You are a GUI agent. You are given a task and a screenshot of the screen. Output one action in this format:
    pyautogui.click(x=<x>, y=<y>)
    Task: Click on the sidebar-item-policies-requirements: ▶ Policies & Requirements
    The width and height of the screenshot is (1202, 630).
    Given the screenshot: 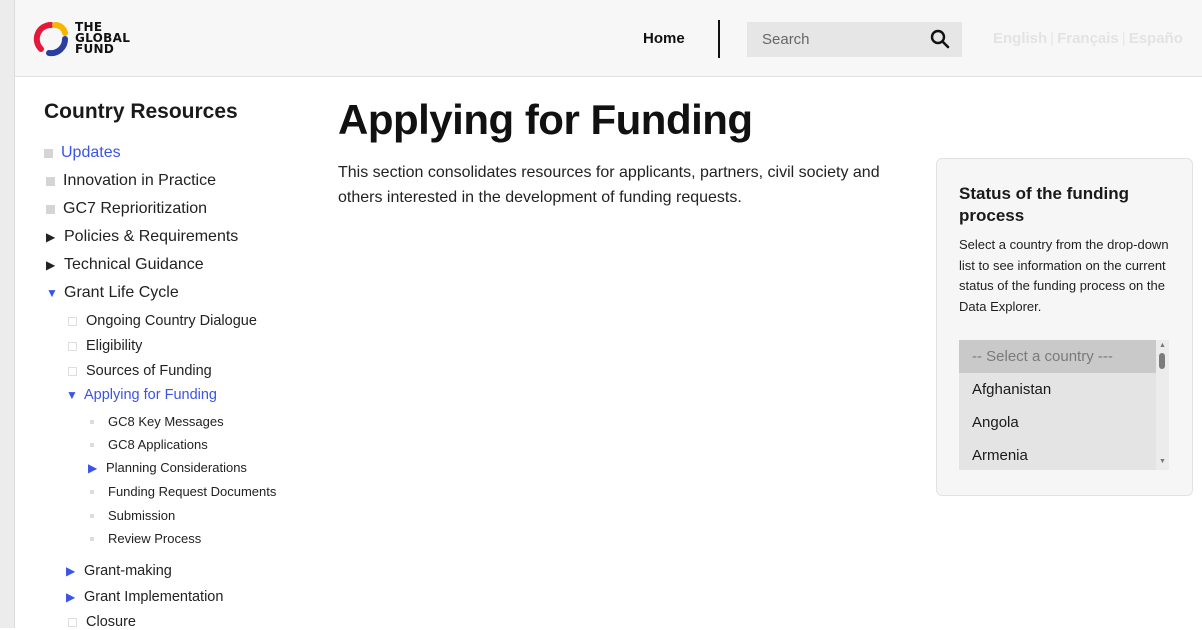 What is the action you would take?
    pyautogui.click(x=142, y=237)
    